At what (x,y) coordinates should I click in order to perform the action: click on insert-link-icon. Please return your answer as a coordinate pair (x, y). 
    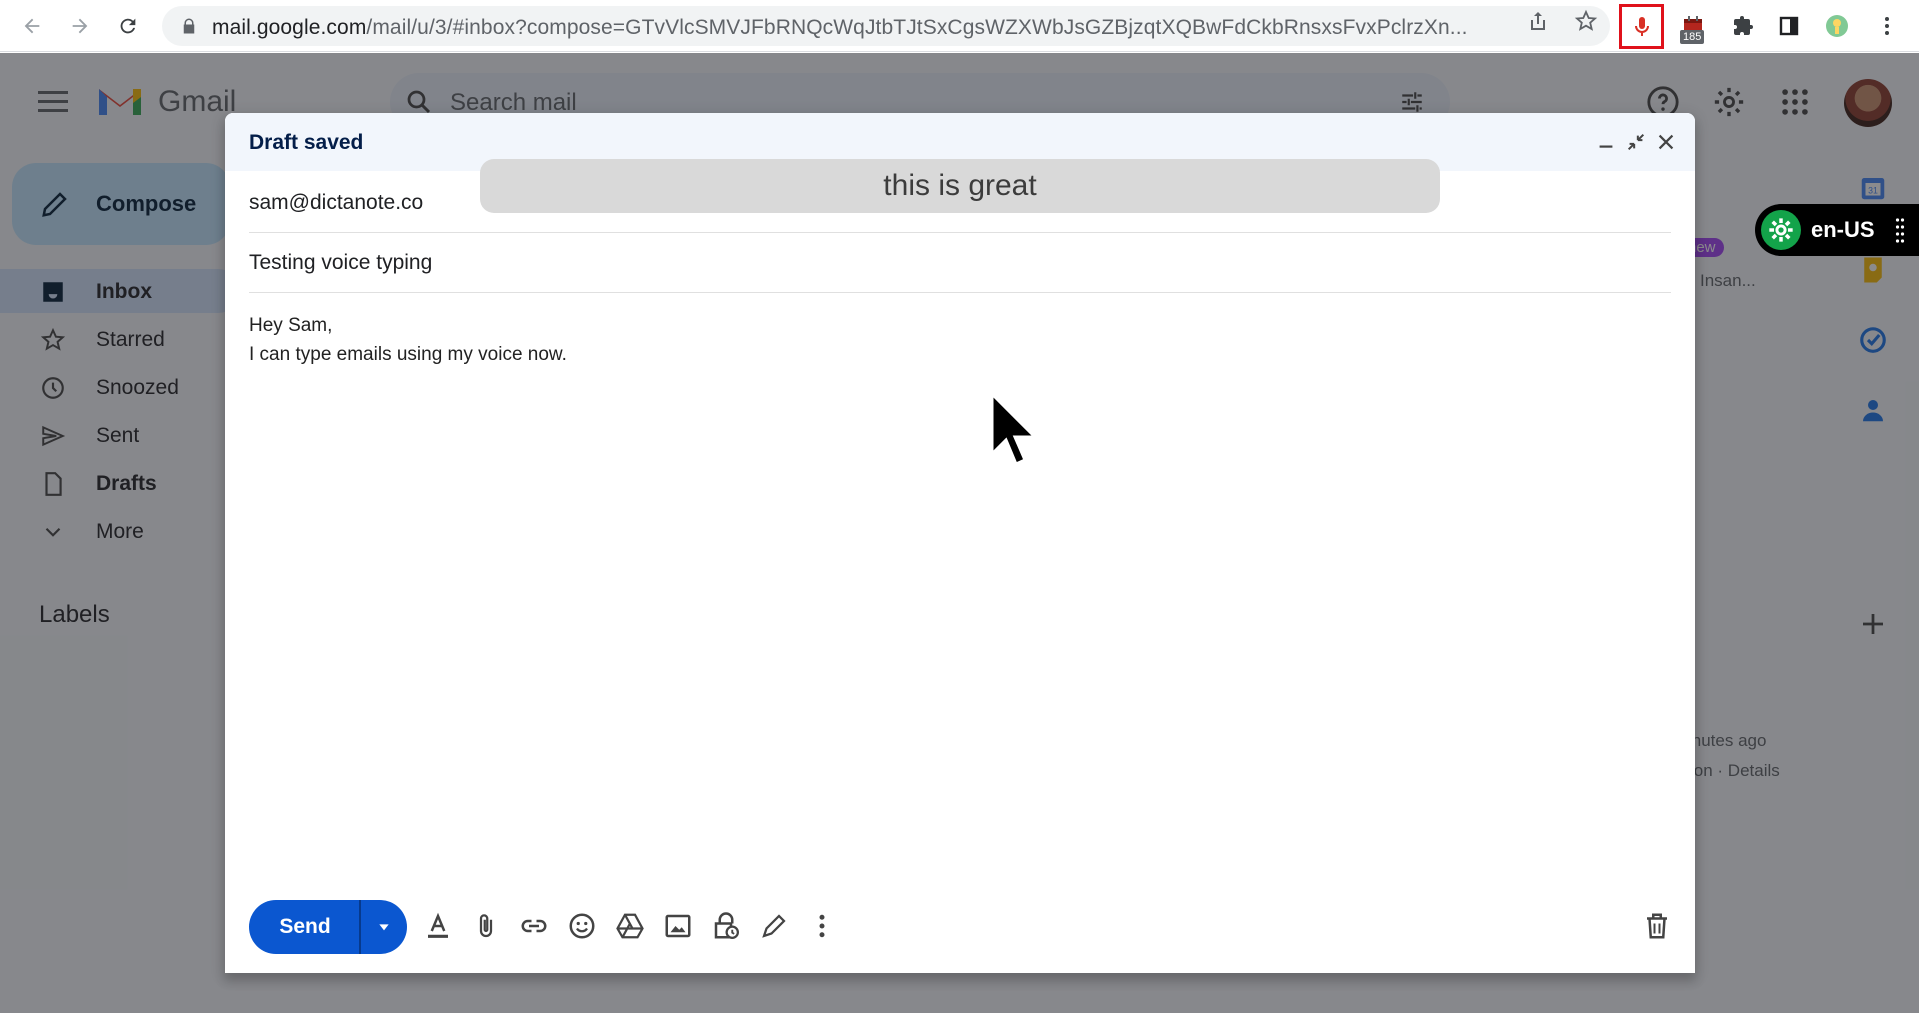
    Looking at the image, I should click on (534, 926).